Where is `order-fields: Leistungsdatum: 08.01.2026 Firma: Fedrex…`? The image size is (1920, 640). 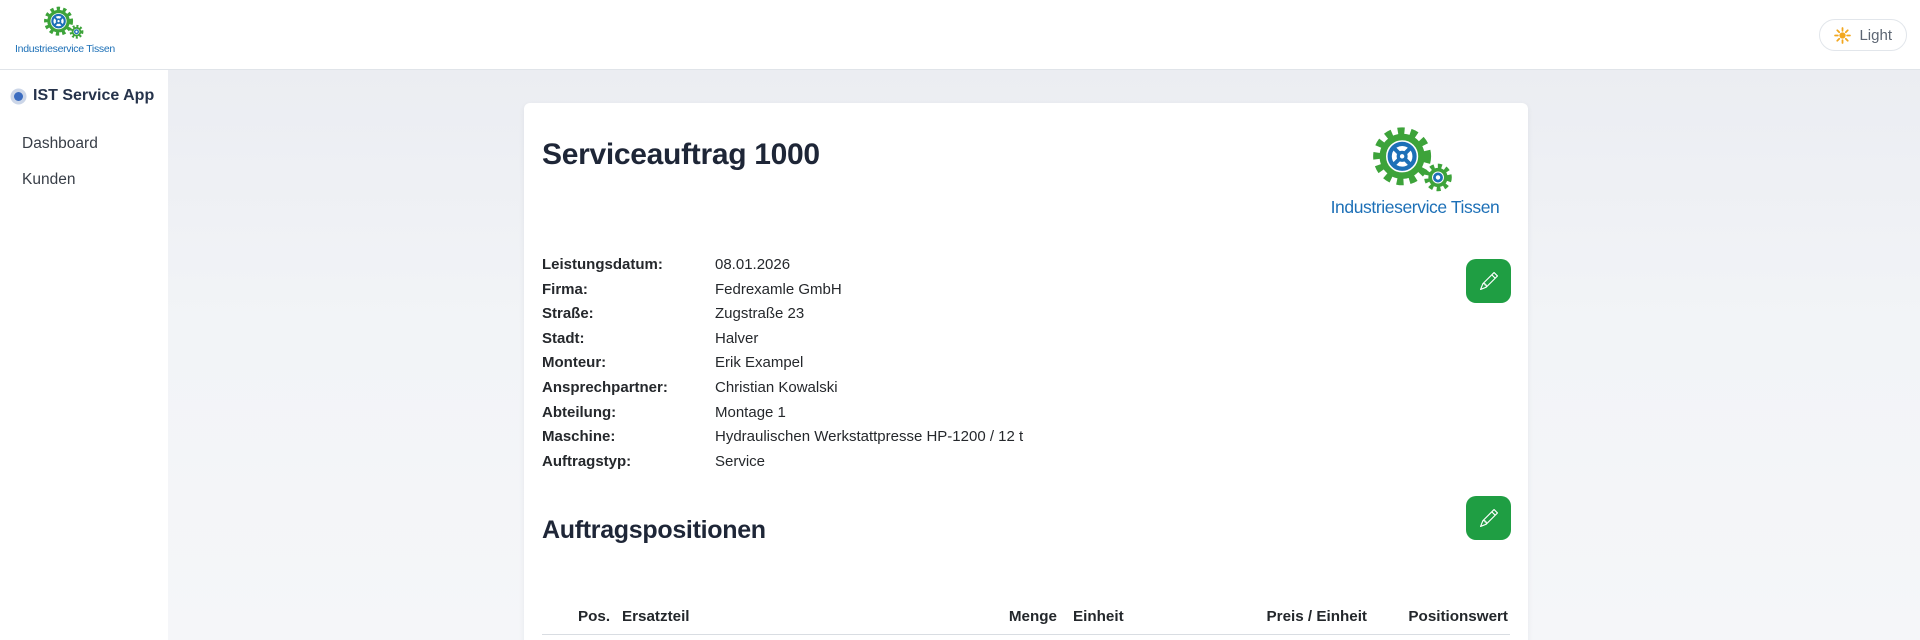 order-fields: Leistungsdatum: 08.01.2026 Firma: Fedrex… is located at coordinates (782, 363).